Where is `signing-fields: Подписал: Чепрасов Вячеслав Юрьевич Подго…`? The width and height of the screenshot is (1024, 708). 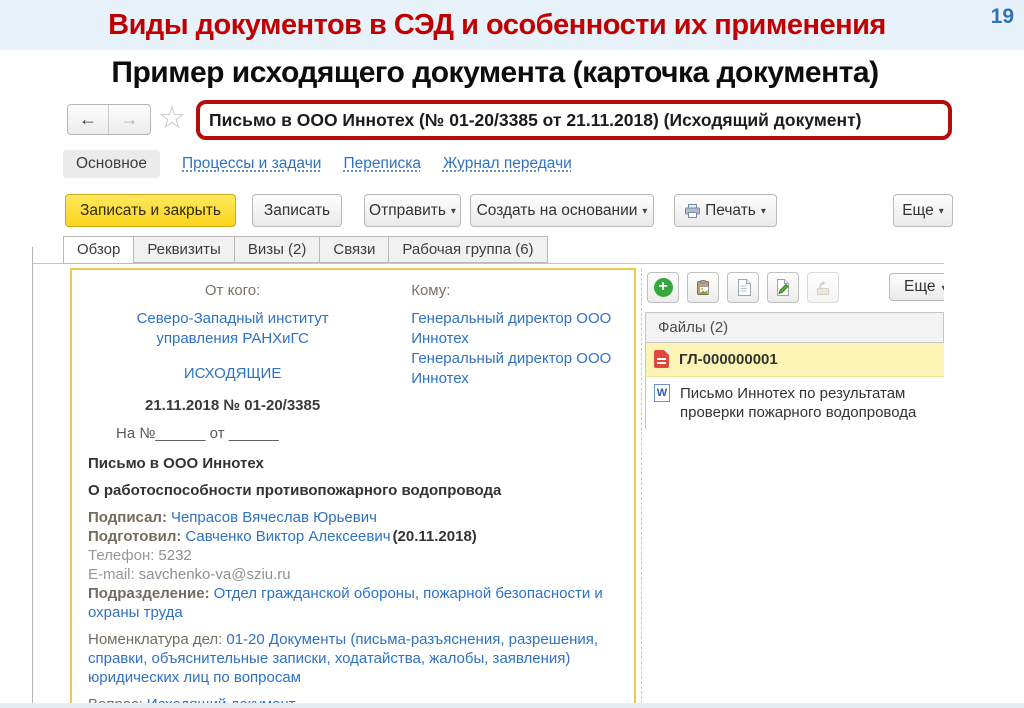
signing-fields: Подписал: Чепрасов Вячеслав Юрьевич Подго… is located at coordinates (353, 565).